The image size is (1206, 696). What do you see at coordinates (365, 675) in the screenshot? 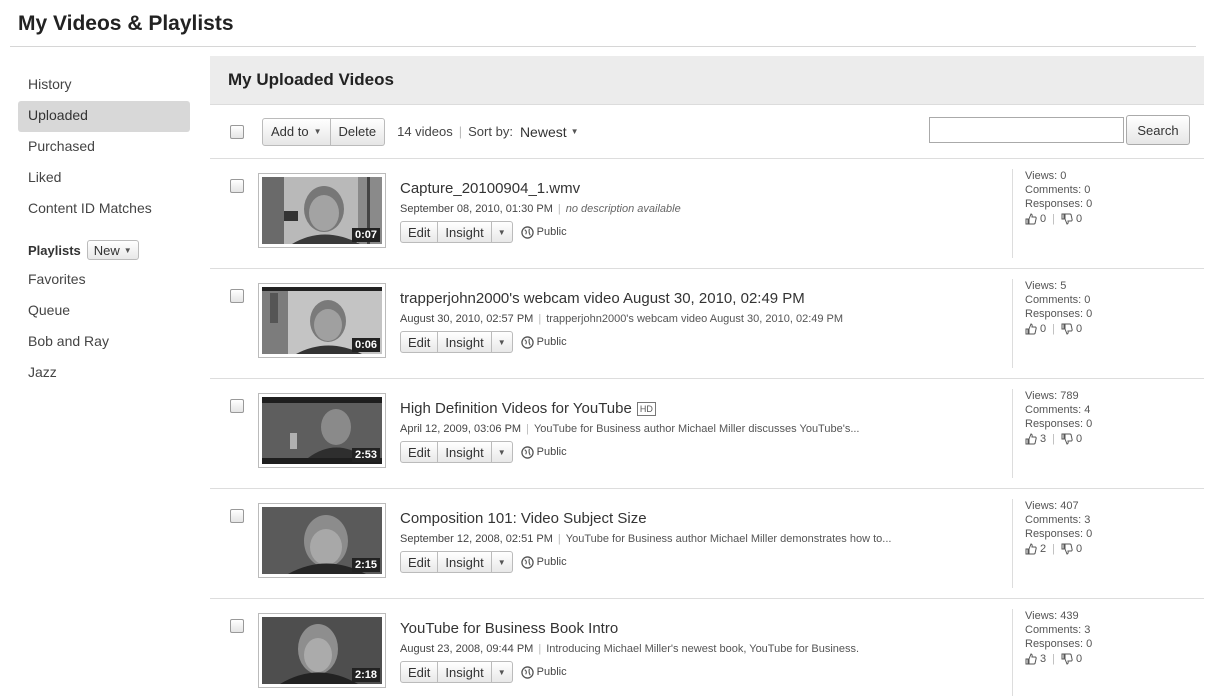
I see `video-duration: 2:18` at bounding box center [365, 675].